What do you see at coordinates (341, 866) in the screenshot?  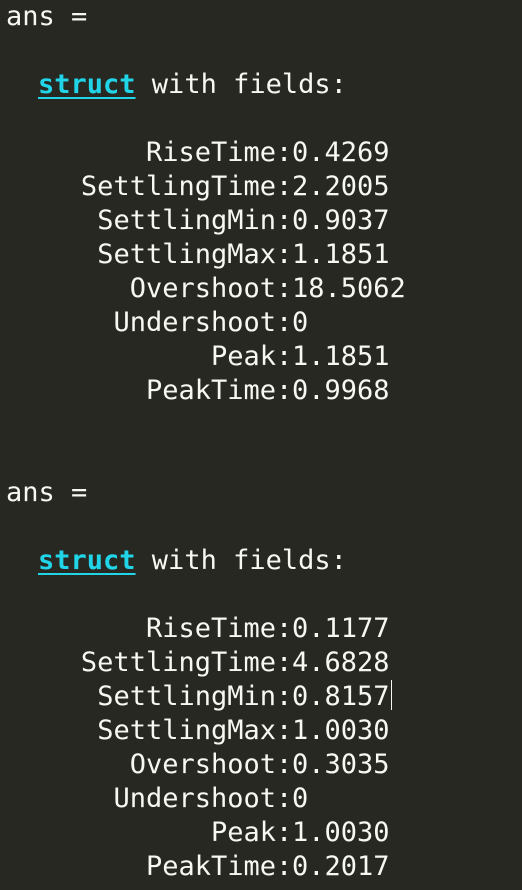 I see `field-value: 0.2017` at bounding box center [341, 866].